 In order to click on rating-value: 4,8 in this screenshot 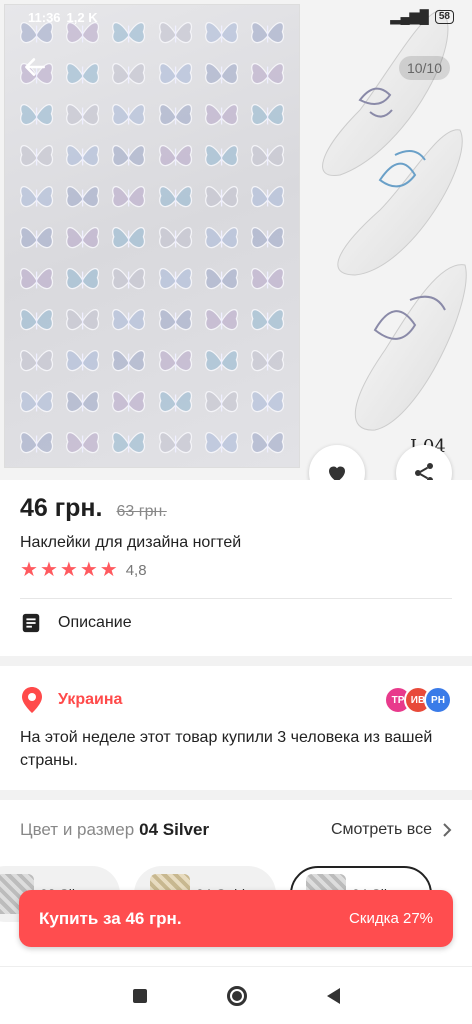, I will do `click(136, 570)`.